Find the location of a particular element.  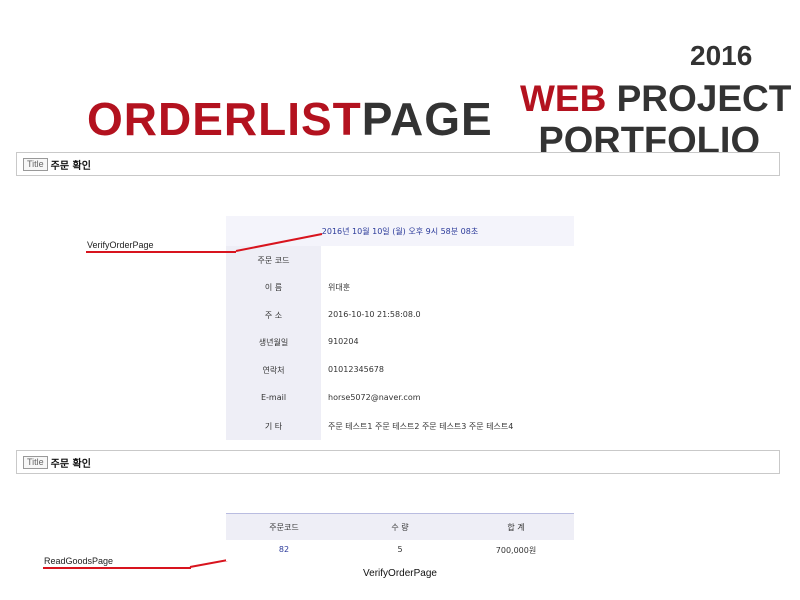

page-title-rest: PAGE is located at coordinates (427, 119).